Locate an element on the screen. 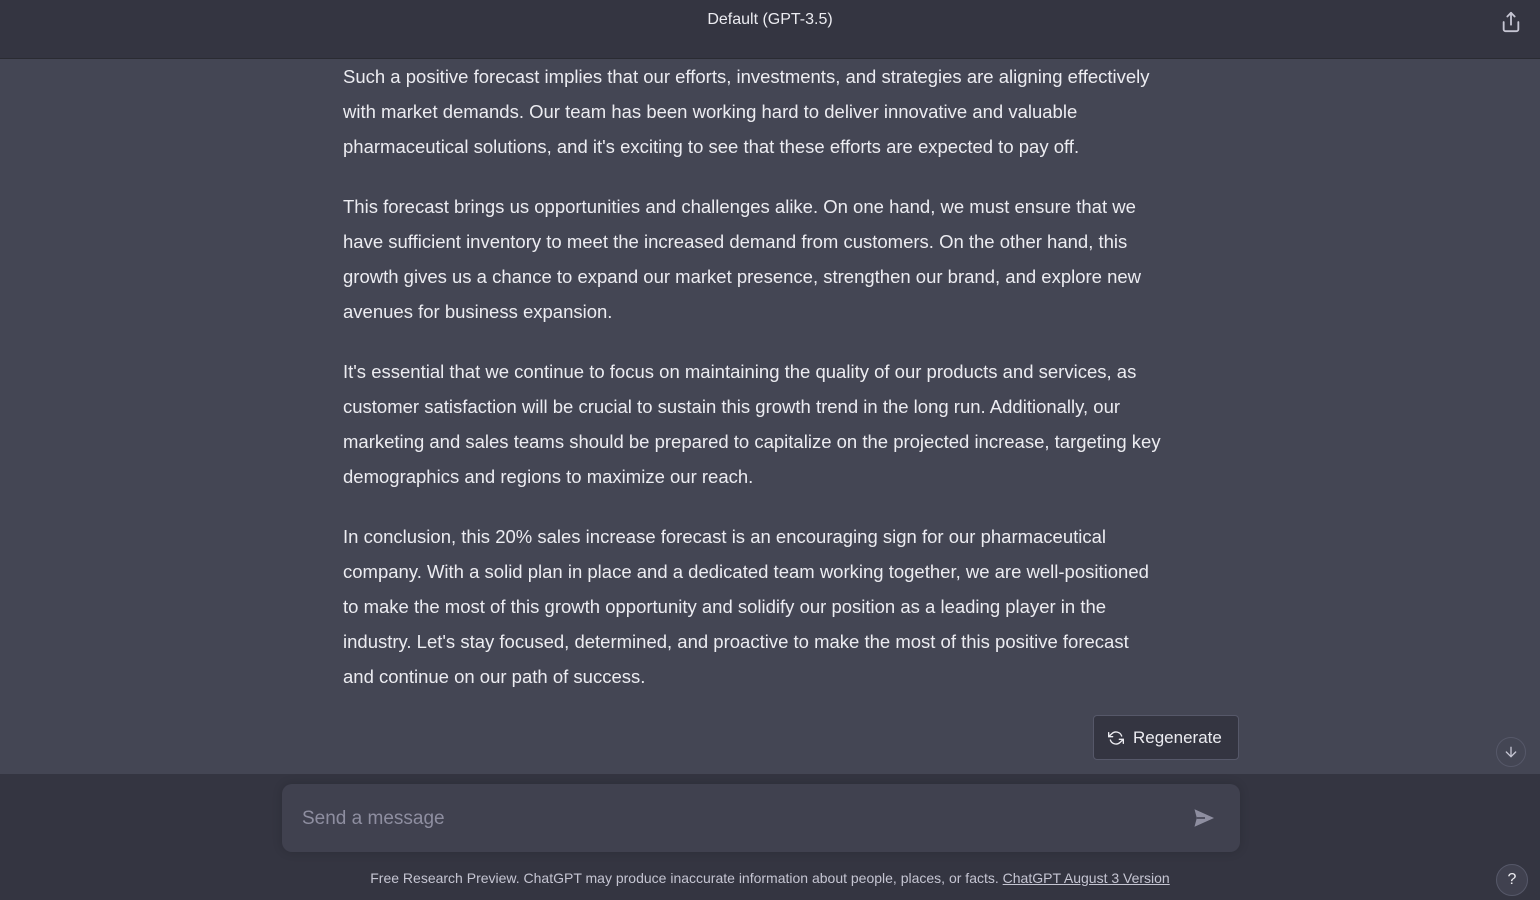  help-button: ? is located at coordinates (1512, 880).